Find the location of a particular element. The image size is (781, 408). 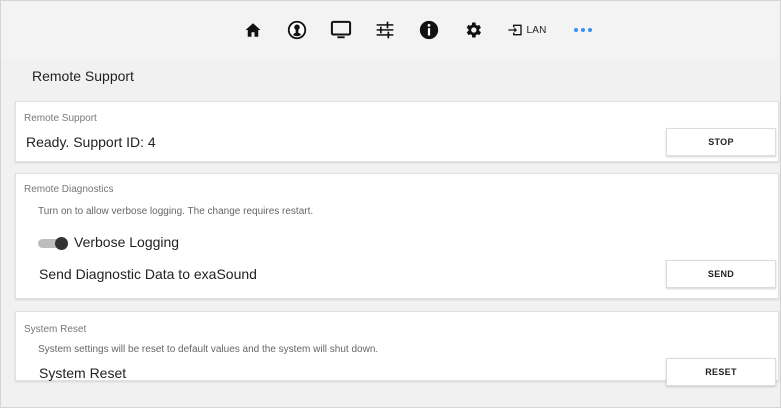

system-reset-row-label: System Reset is located at coordinates (83, 373).